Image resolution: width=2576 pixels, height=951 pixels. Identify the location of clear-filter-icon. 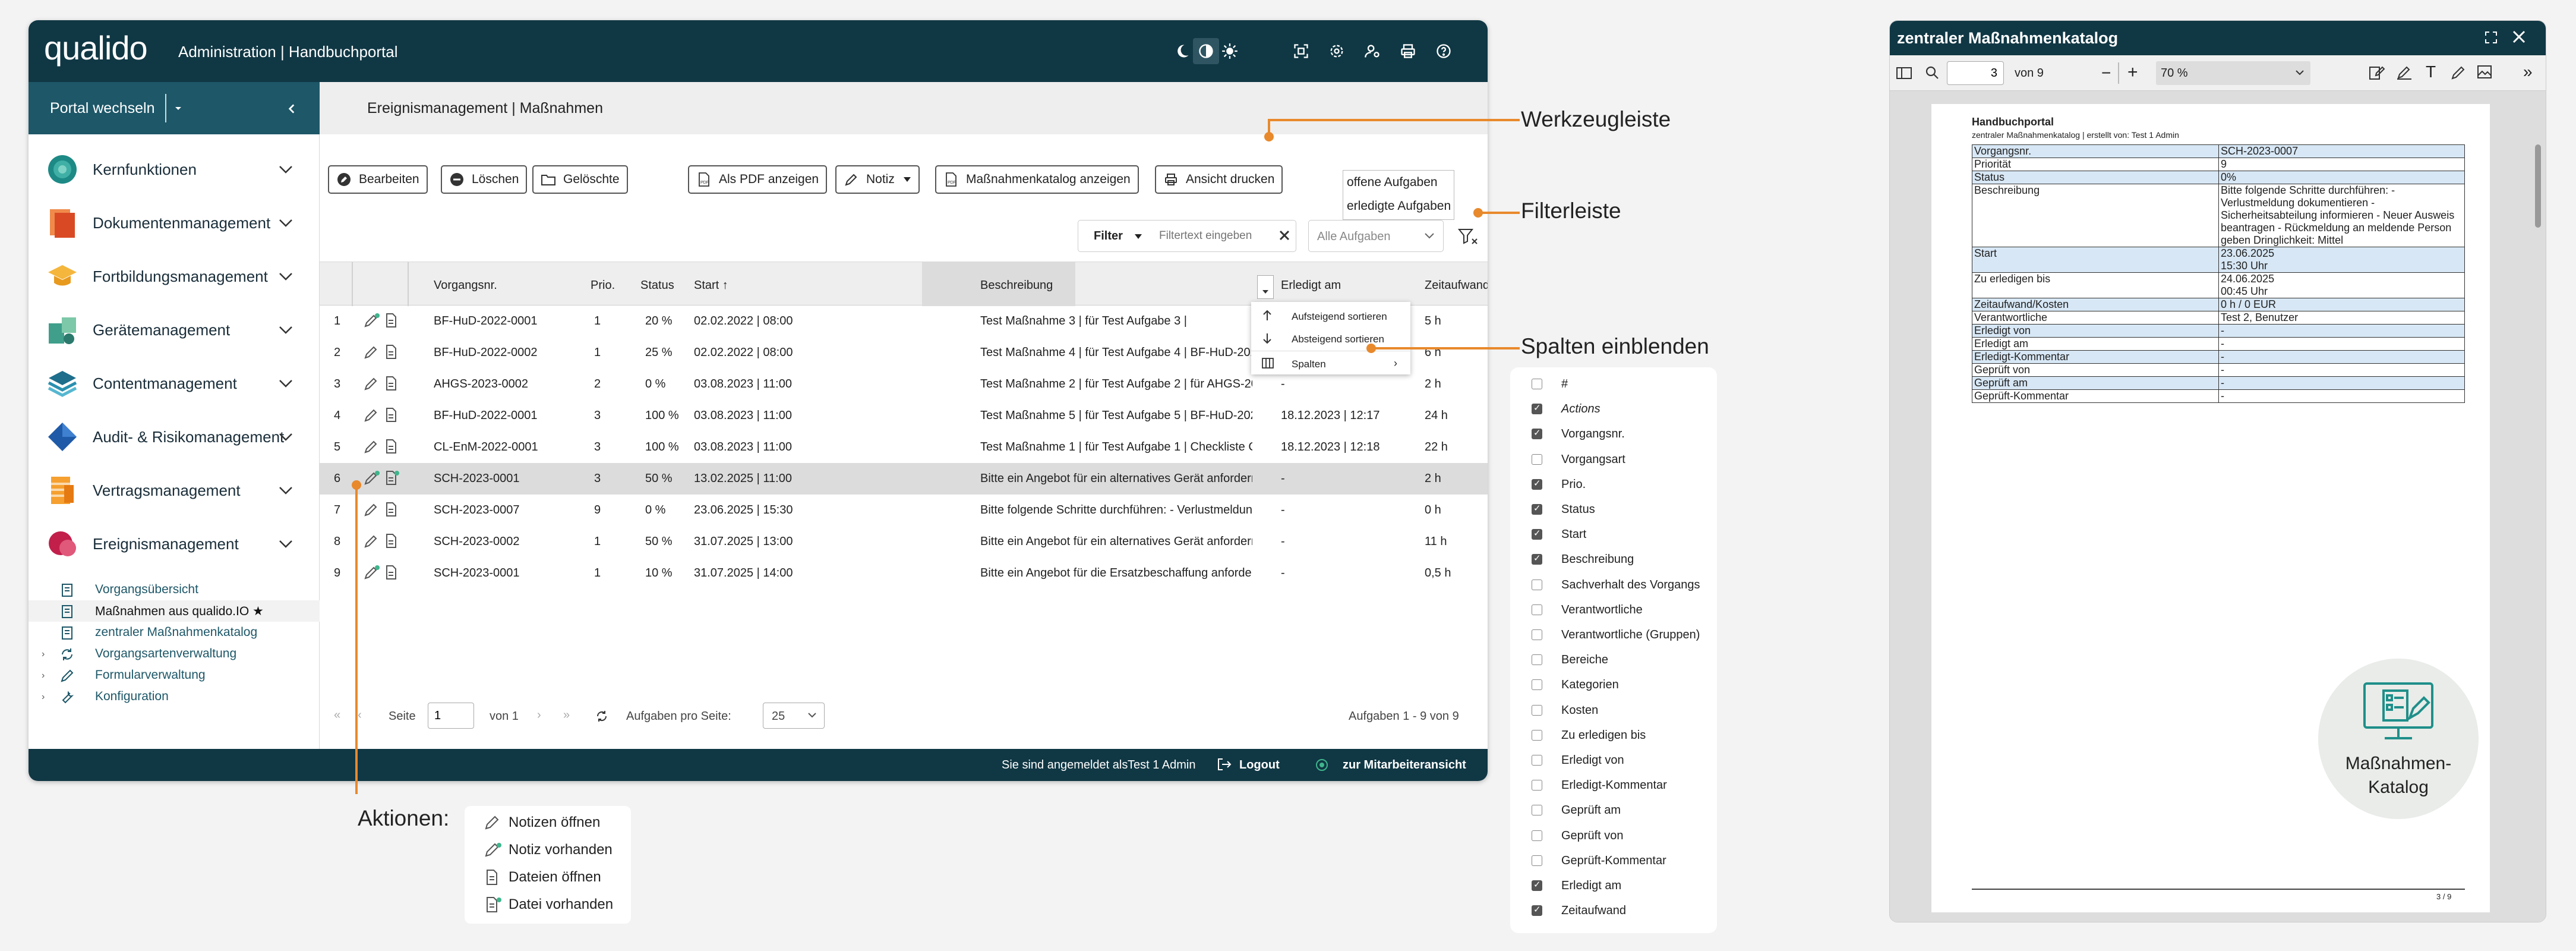
(1284, 235).